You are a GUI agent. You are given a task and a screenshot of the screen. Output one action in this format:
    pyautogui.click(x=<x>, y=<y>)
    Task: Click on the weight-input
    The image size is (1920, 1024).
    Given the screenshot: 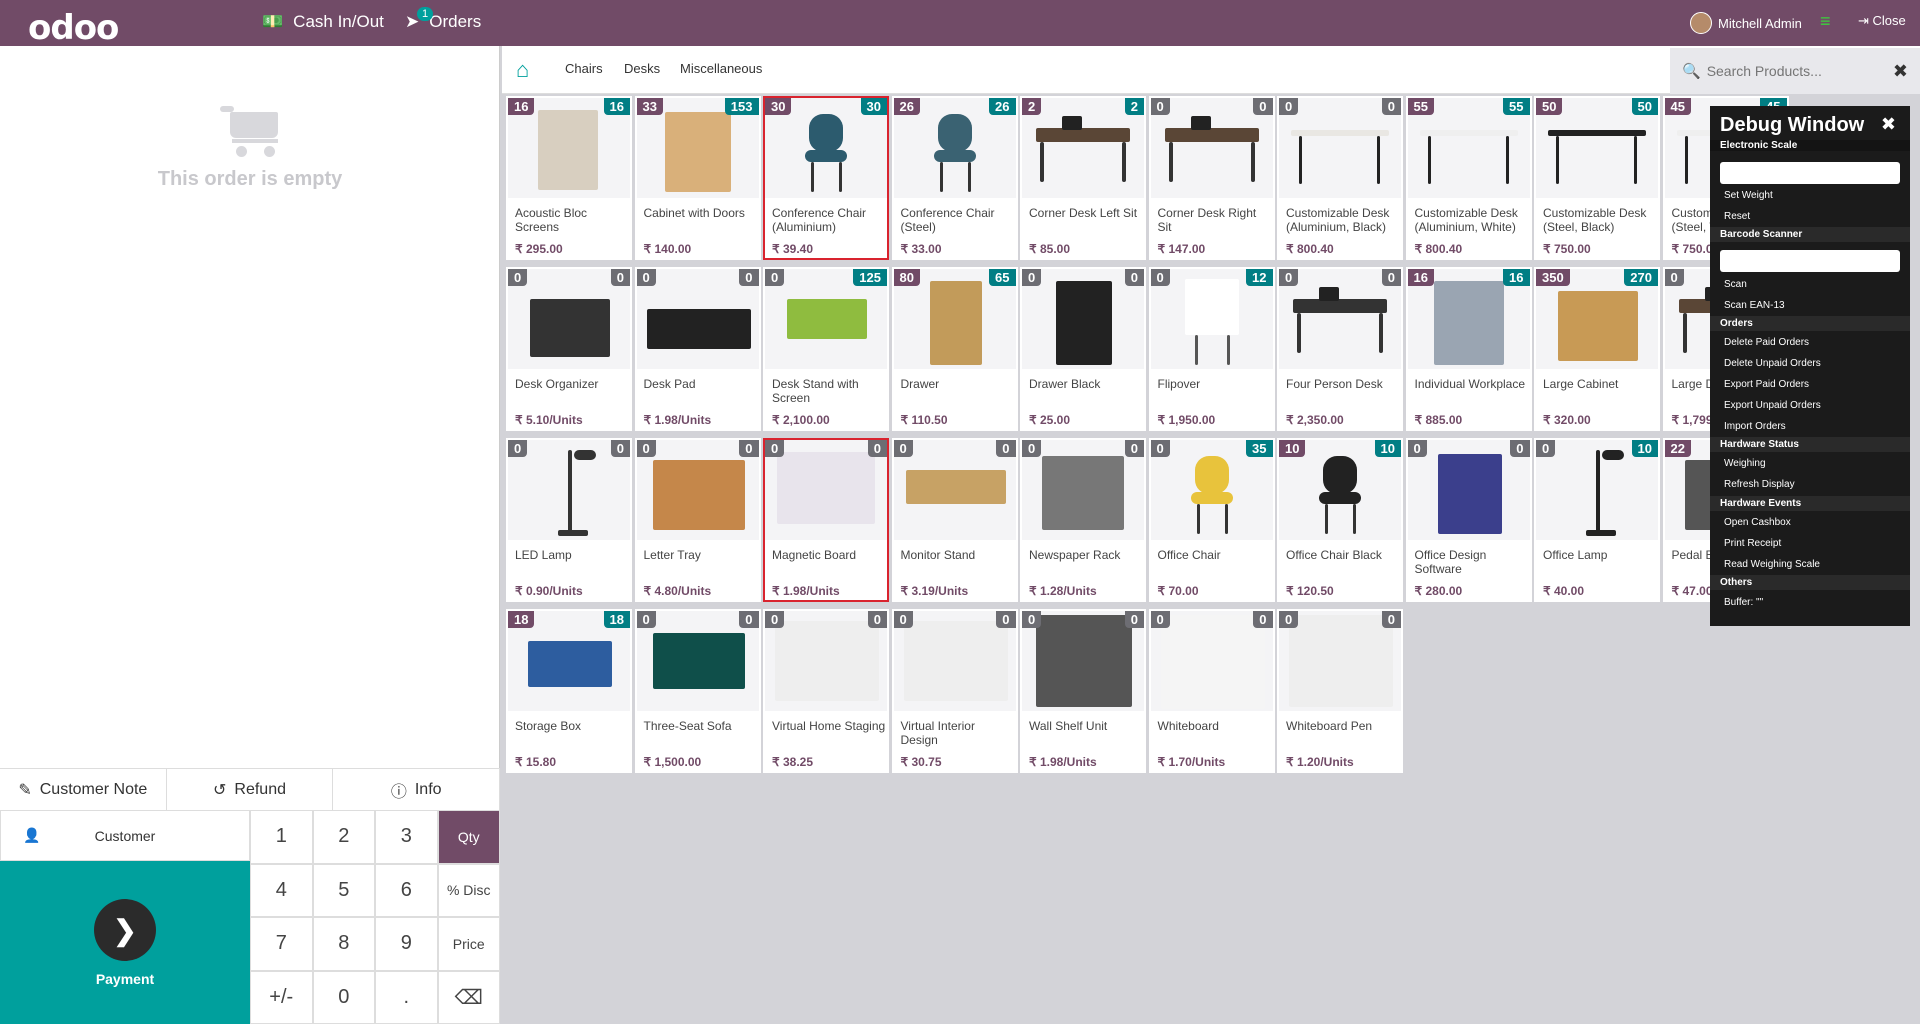 What is the action you would take?
    pyautogui.click(x=1810, y=173)
    